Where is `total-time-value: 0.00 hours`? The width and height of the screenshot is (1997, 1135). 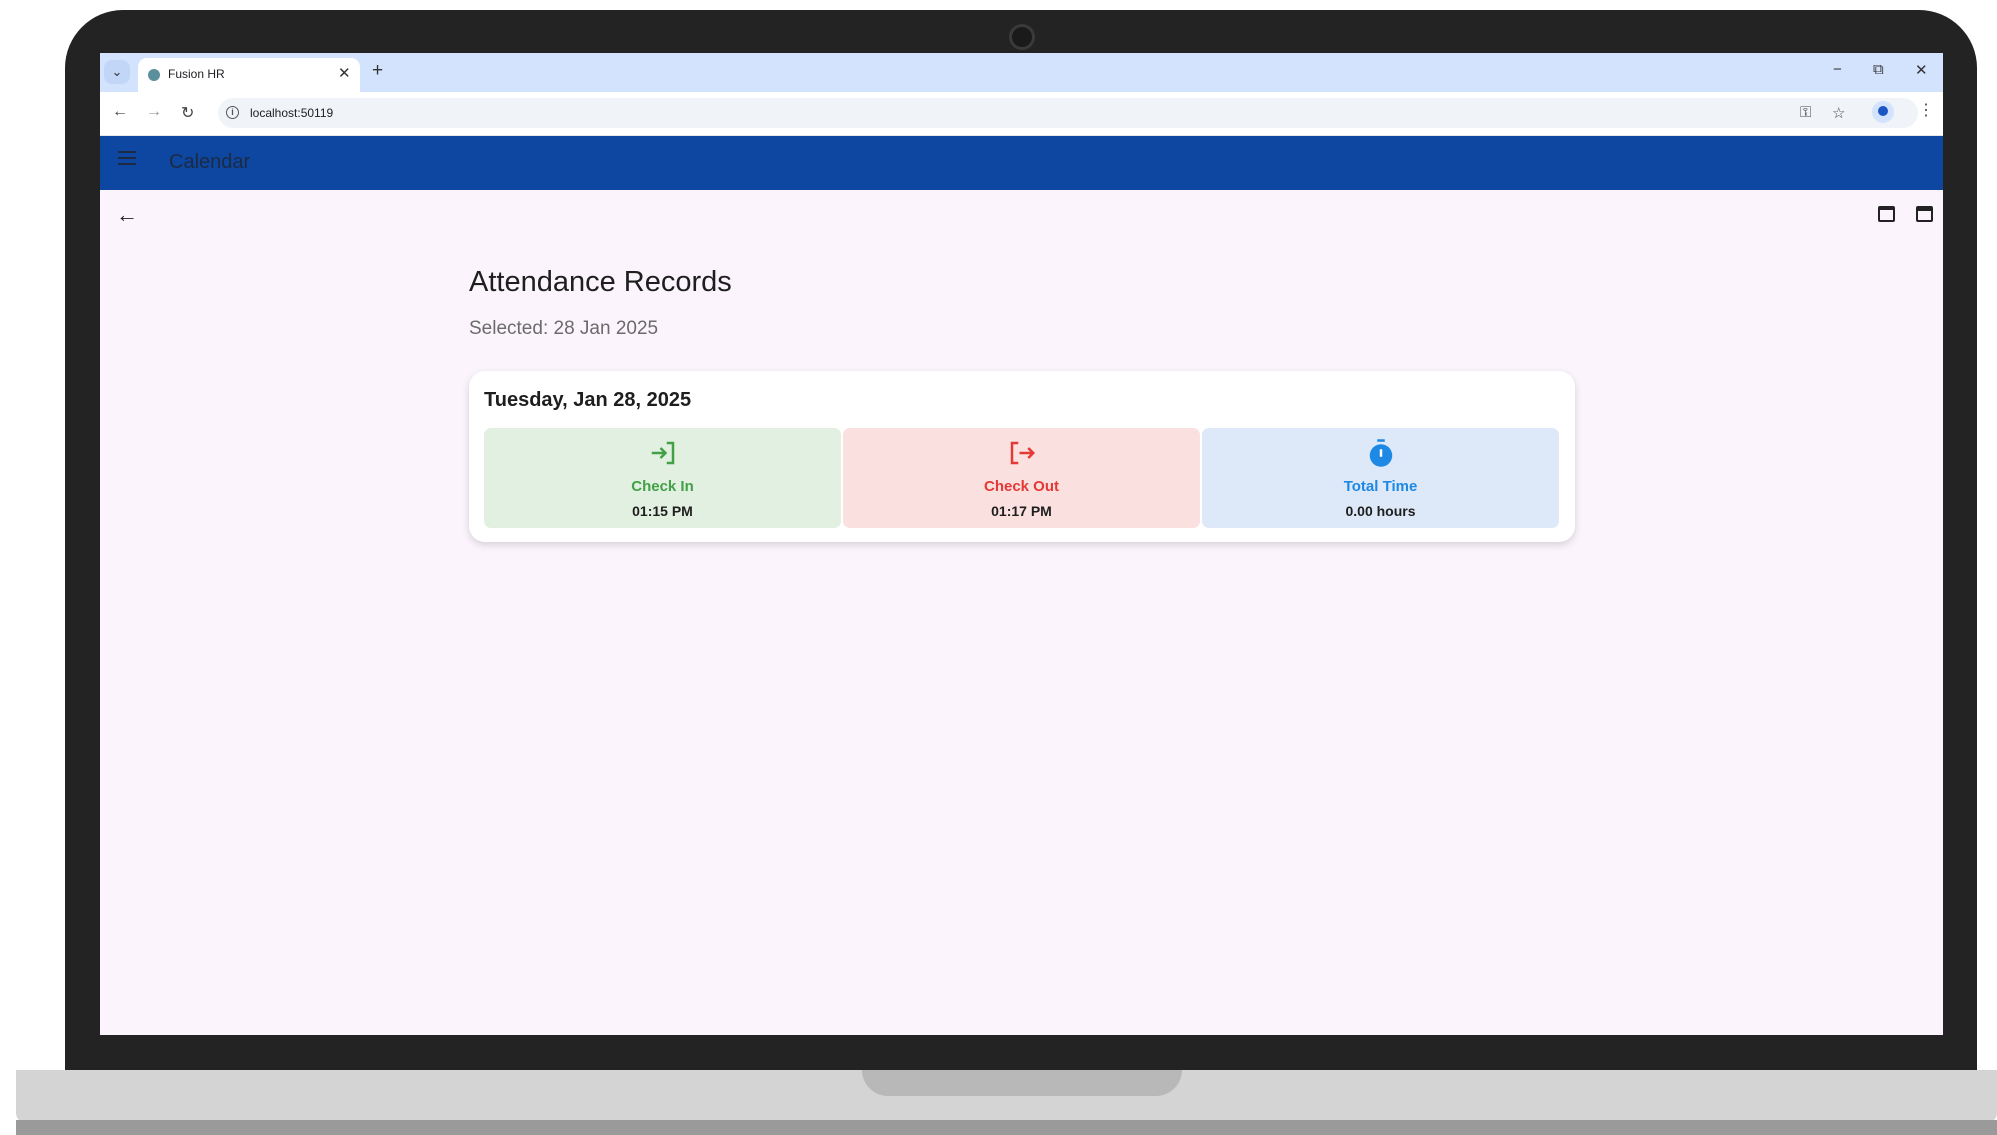 total-time-value: 0.00 hours is located at coordinates (1380, 511).